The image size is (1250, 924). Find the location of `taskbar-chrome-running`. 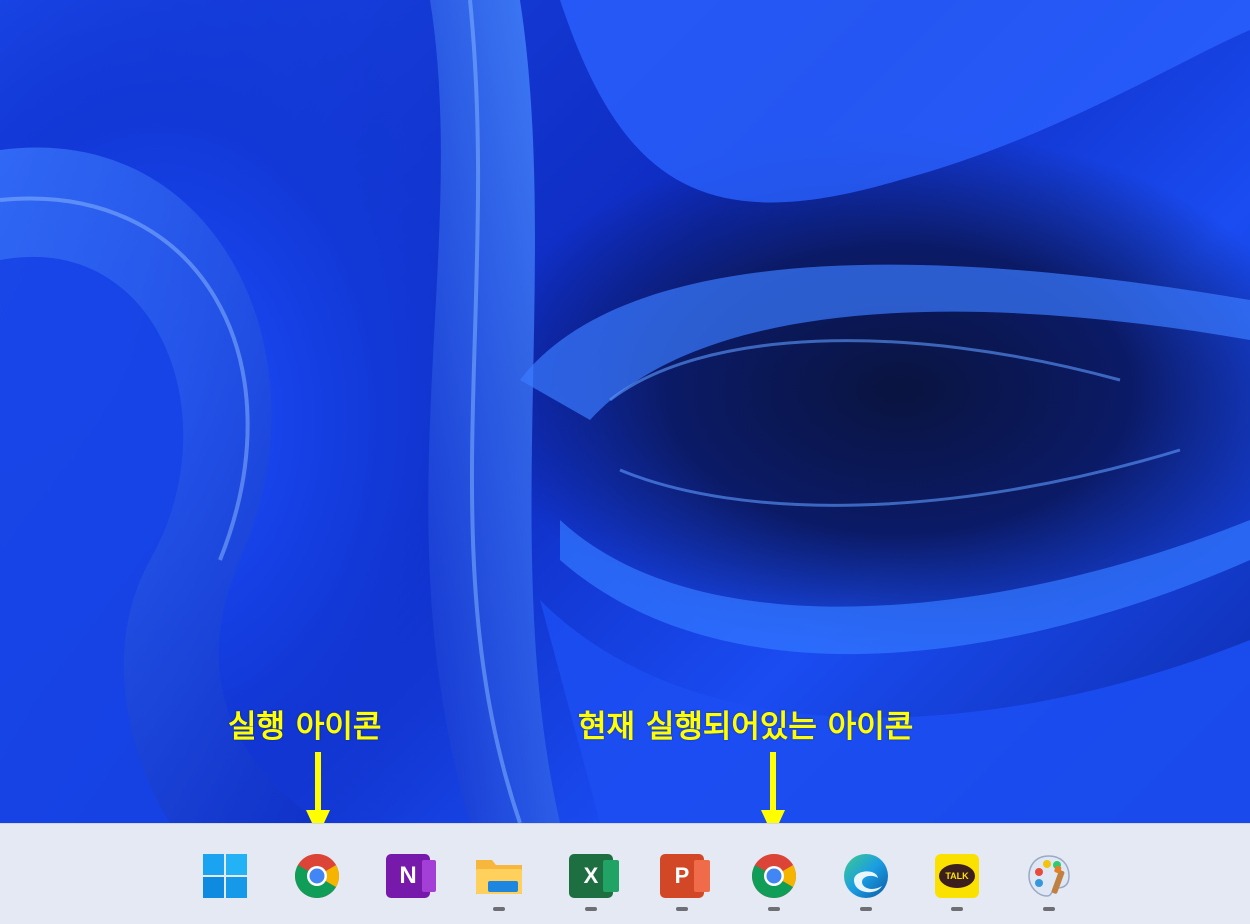

taskbar-chrome-running is located at coordinates (774, 876).